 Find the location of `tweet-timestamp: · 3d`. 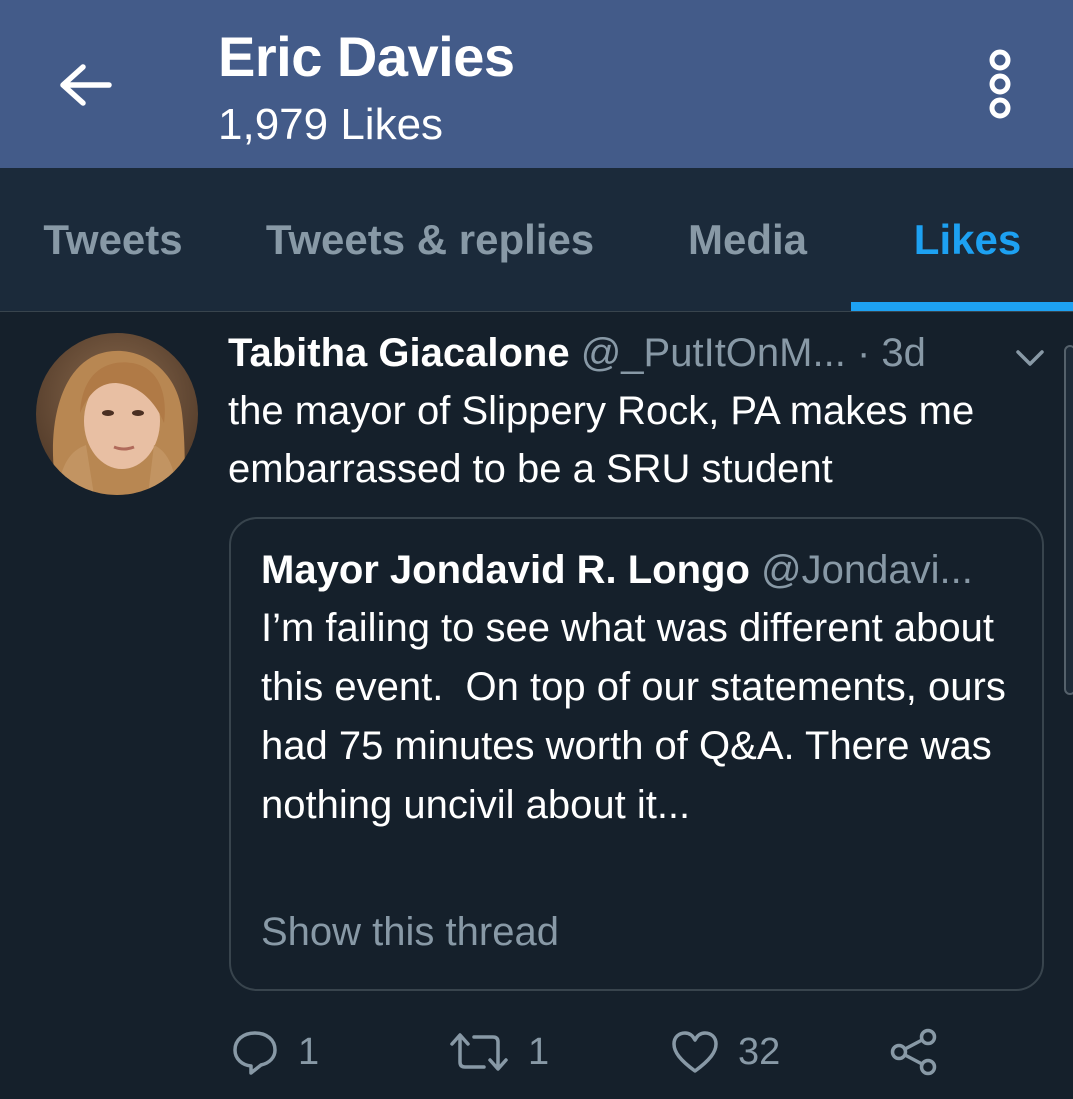

tweet-timestamp: · 3d is located at coordinates (891, 353).